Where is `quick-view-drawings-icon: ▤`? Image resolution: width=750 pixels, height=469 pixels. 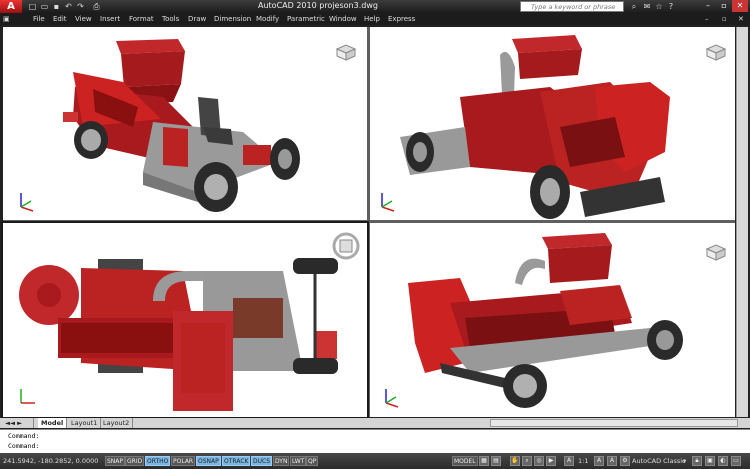
quick-view-drawings-icon: ▤ is located at coordinates (496, 461).